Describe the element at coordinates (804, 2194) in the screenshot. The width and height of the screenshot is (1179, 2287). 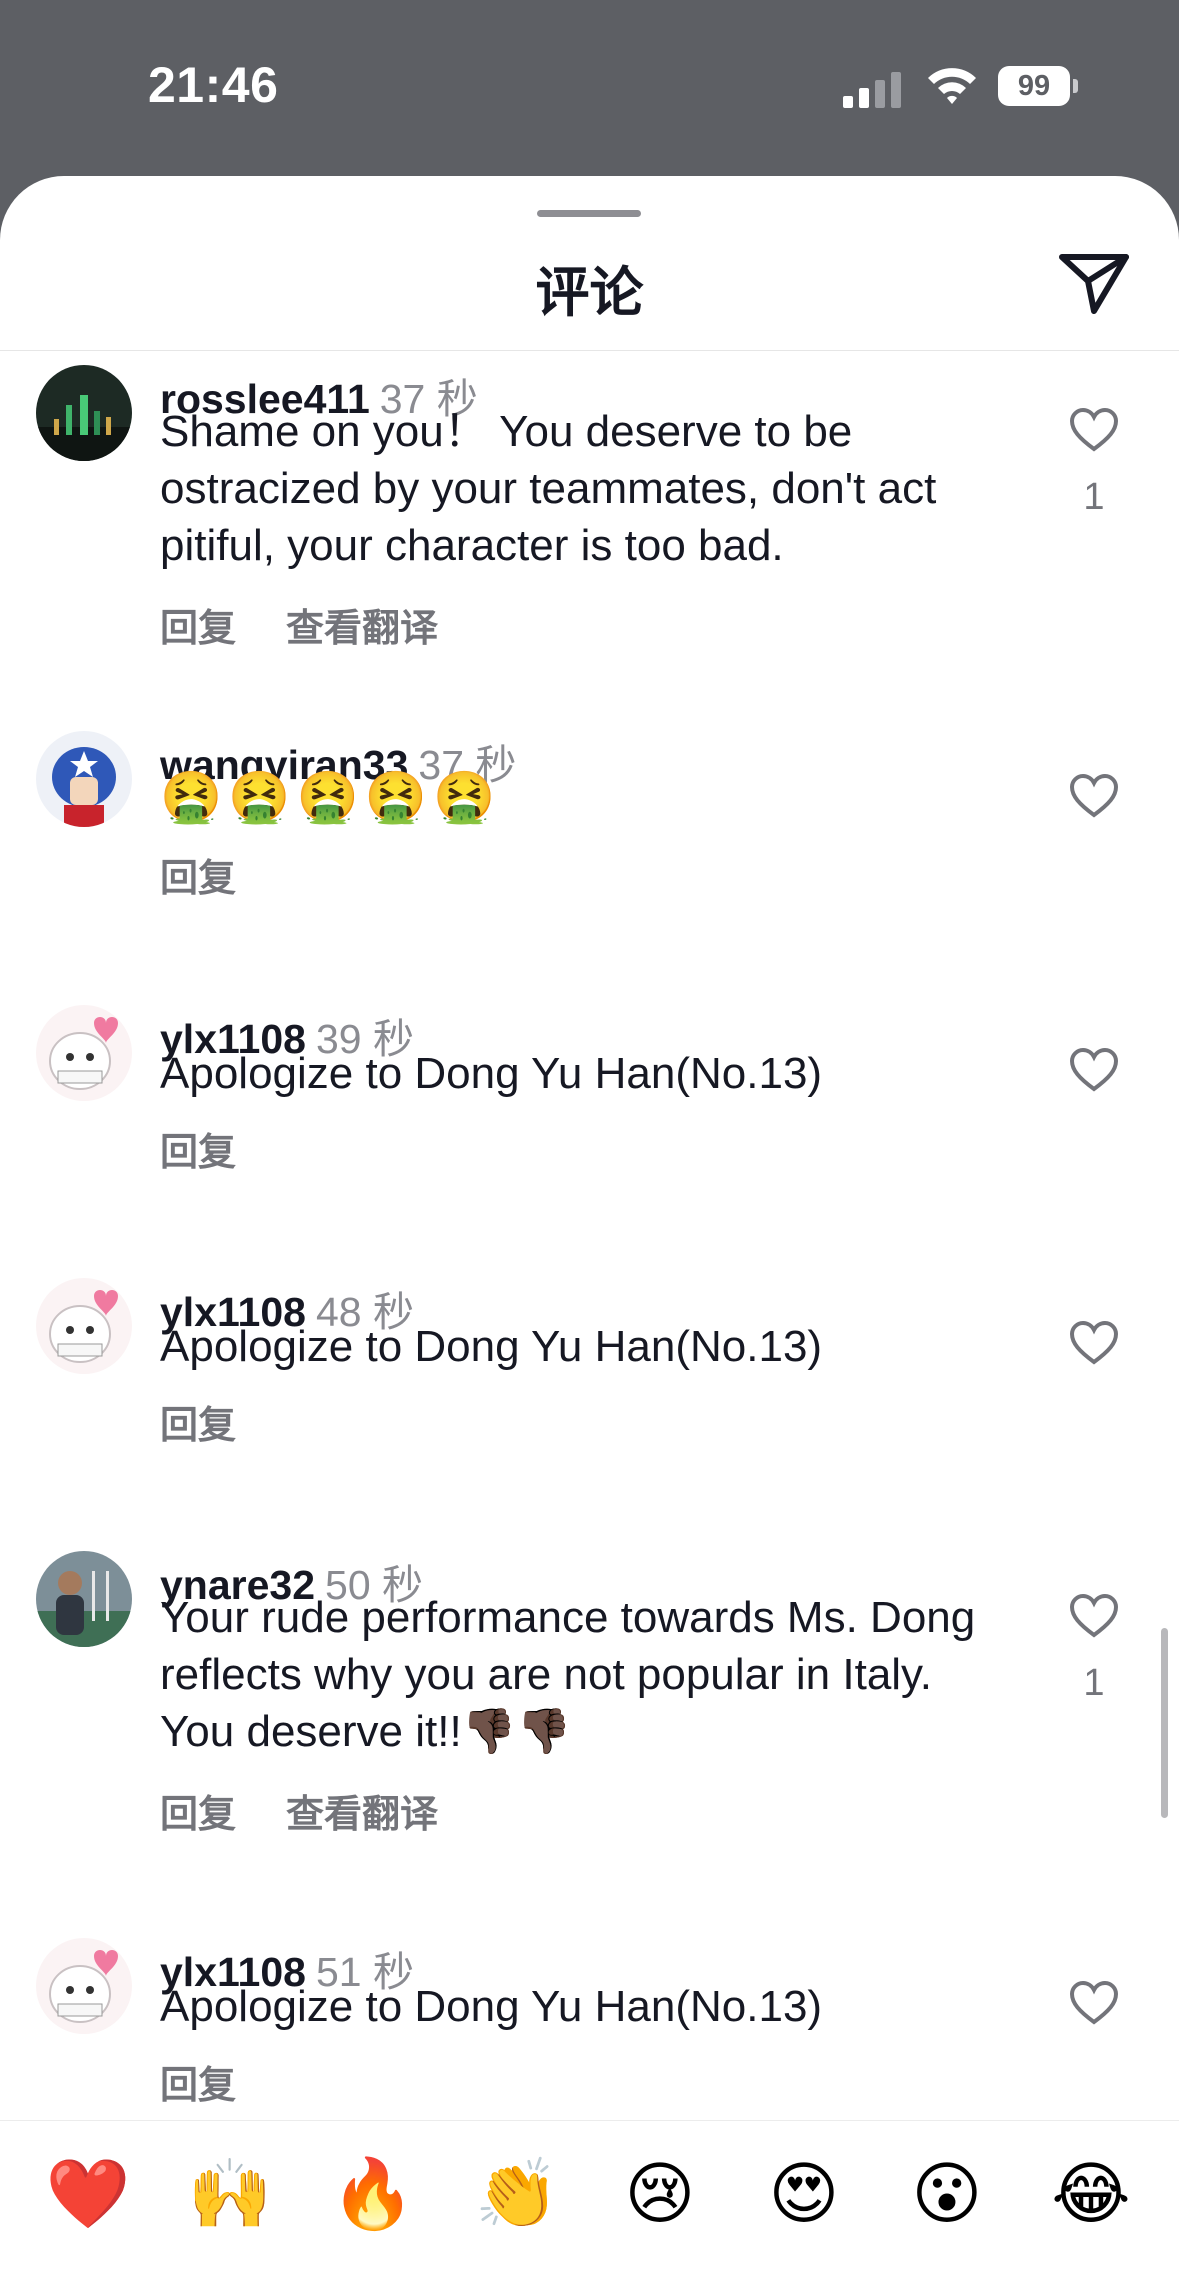
I see `reaction-heart-eyes: 😍` at that location.